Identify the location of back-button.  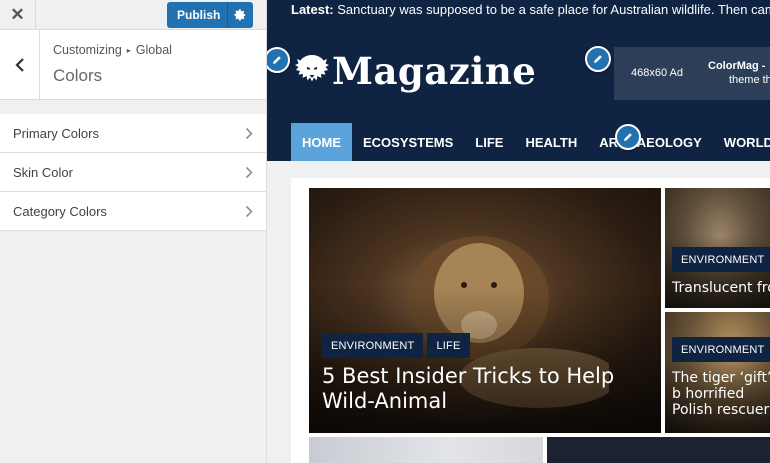
(20, 64).